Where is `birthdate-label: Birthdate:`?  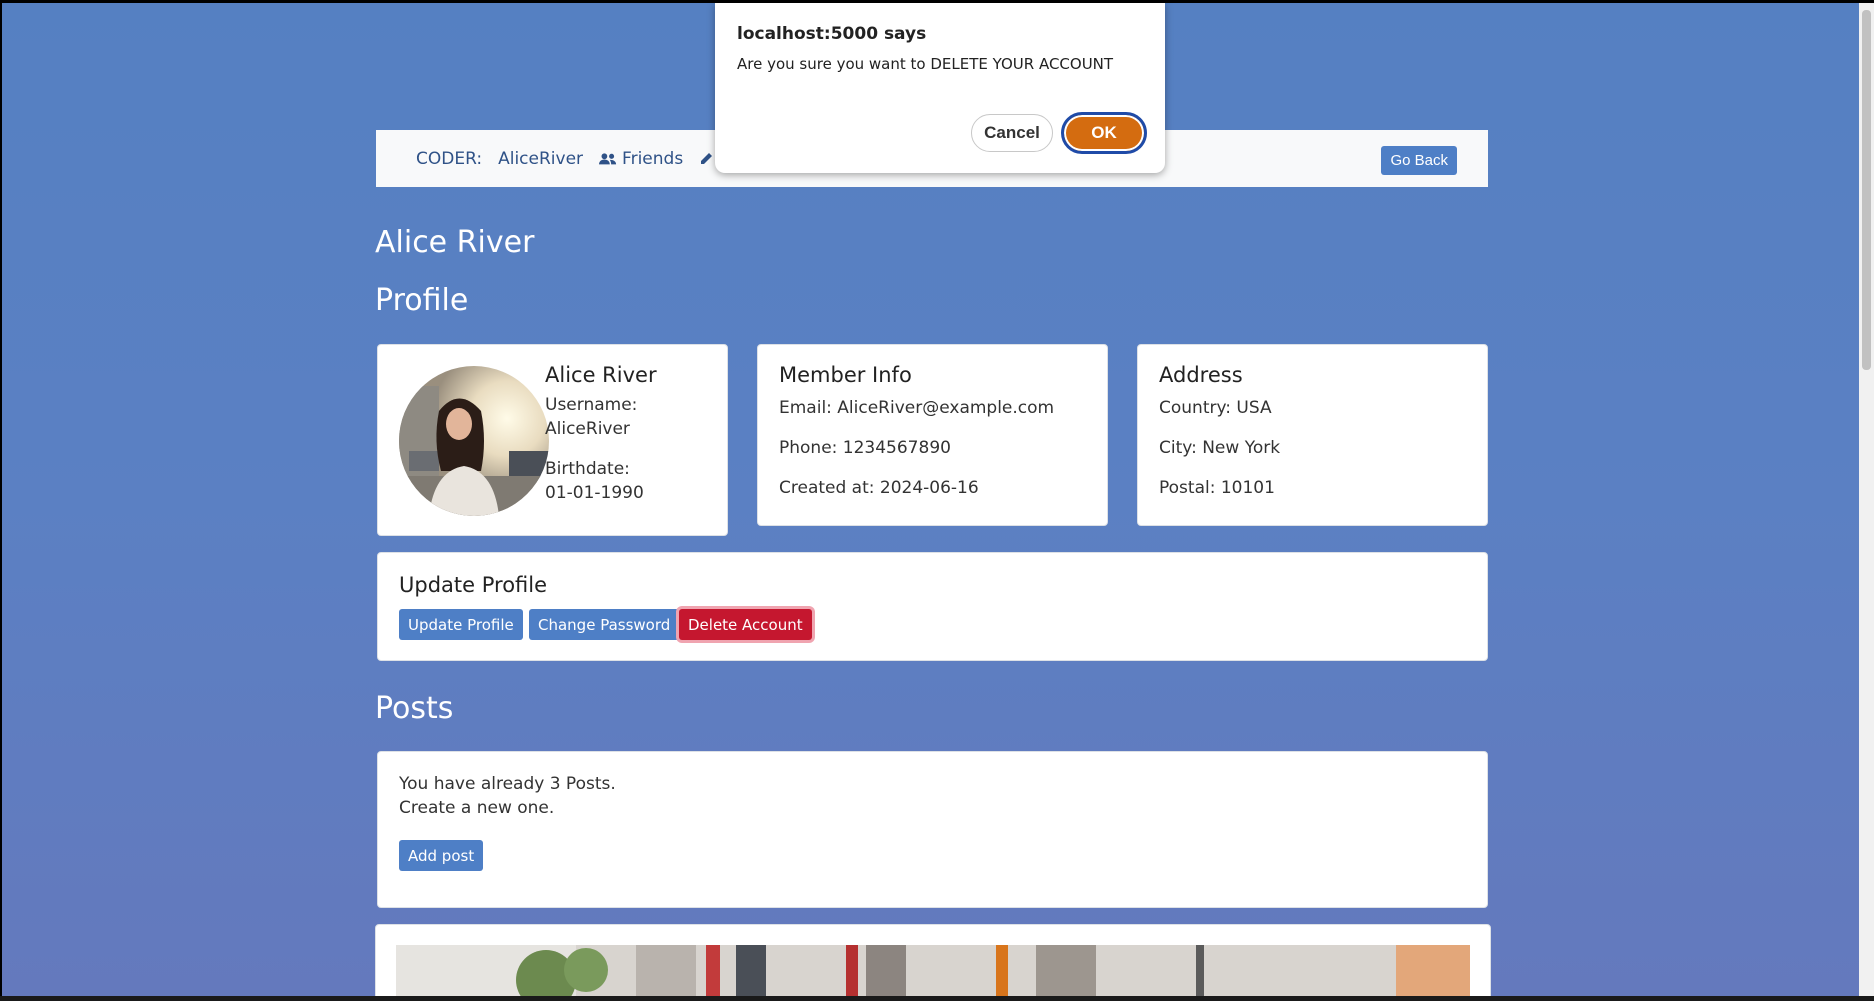 birthdate-label: Birthdate: is located at coordinates (587, 469).